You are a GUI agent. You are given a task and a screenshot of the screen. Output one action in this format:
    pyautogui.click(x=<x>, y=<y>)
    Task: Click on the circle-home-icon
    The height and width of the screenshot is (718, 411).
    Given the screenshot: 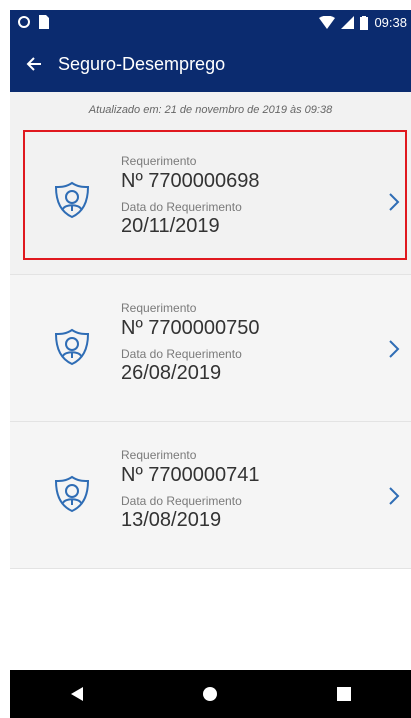 What is the action you would take?
    pyautogui.click(x=210, y=694)
    